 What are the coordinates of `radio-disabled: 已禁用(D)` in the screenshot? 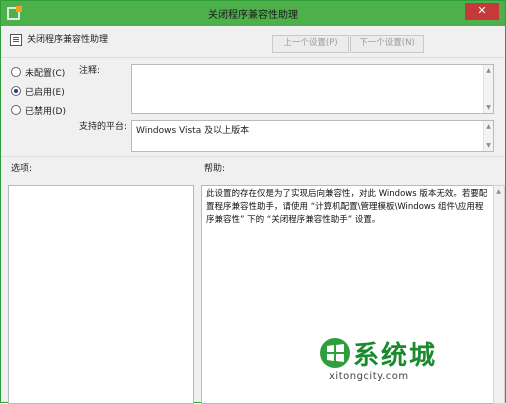 It's located at (38, 110).